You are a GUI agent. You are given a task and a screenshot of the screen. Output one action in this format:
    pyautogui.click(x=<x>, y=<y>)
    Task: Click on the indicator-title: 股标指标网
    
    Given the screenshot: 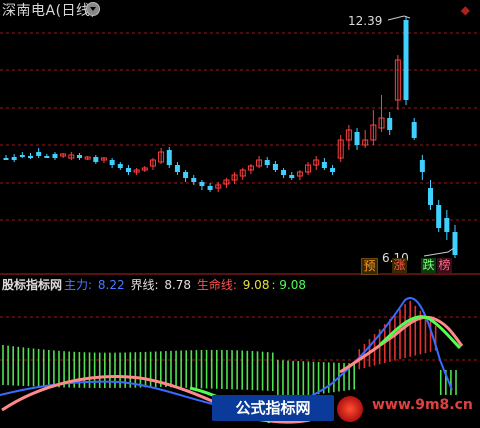 What is the action you would take?
    pyautogui.click(x=32, y=285)
    